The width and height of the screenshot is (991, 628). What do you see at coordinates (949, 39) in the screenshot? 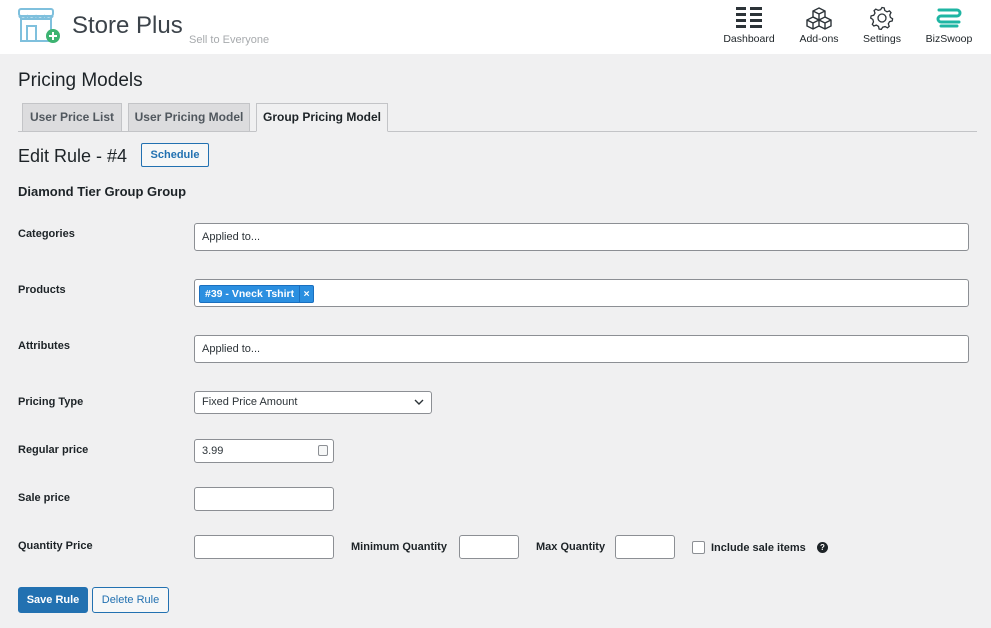
I see `nav-bizswoop-label: BizSwoop` at bounding box center [949, 39].